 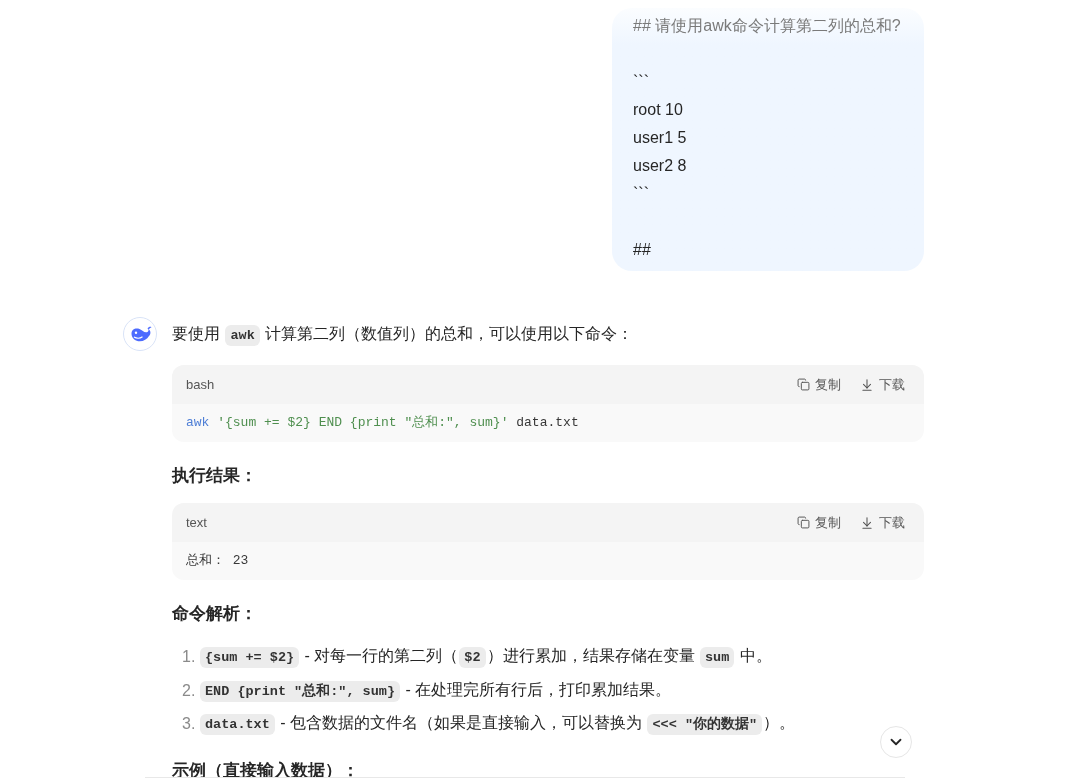 I want to click on message-line: ## 请使用awk命令计算第二列的总和?, so click(x=767, y=26).